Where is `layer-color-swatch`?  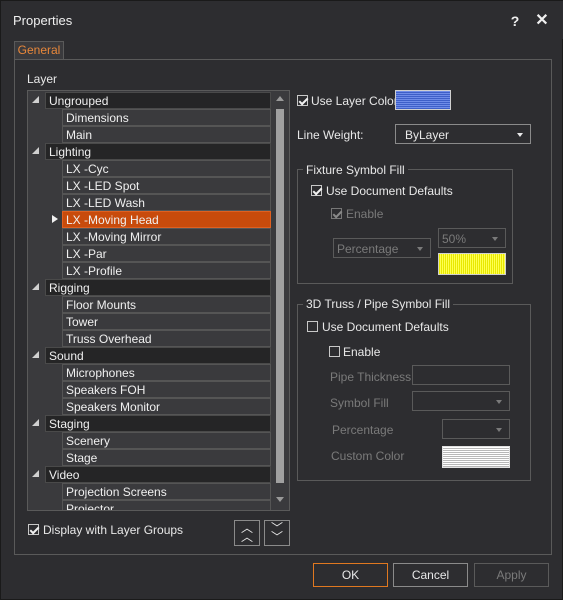
layer-color-swatch is located at coordinates (423, 100).